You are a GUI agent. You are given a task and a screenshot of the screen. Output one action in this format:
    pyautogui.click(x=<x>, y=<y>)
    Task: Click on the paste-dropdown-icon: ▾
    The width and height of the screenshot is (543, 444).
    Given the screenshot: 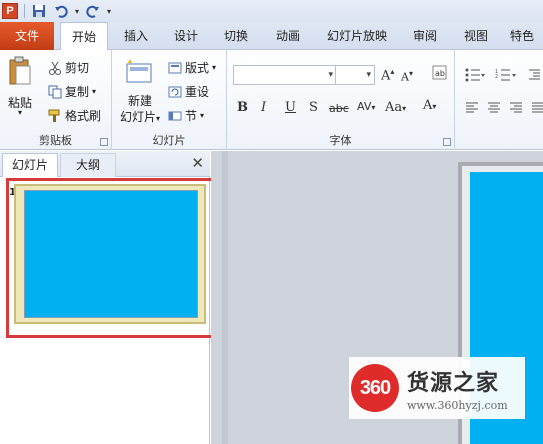 What is the action you would take?
    pyautogui.click(x=20, y=112)
    